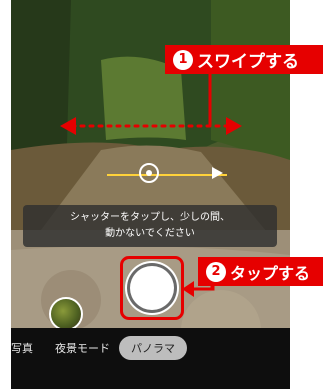 This screenshot has height=389, width=323. What do you see at coordinates (217, 173) in the screenshot?
I see `direction-arrow-icon` at bounding box center [217, 173].